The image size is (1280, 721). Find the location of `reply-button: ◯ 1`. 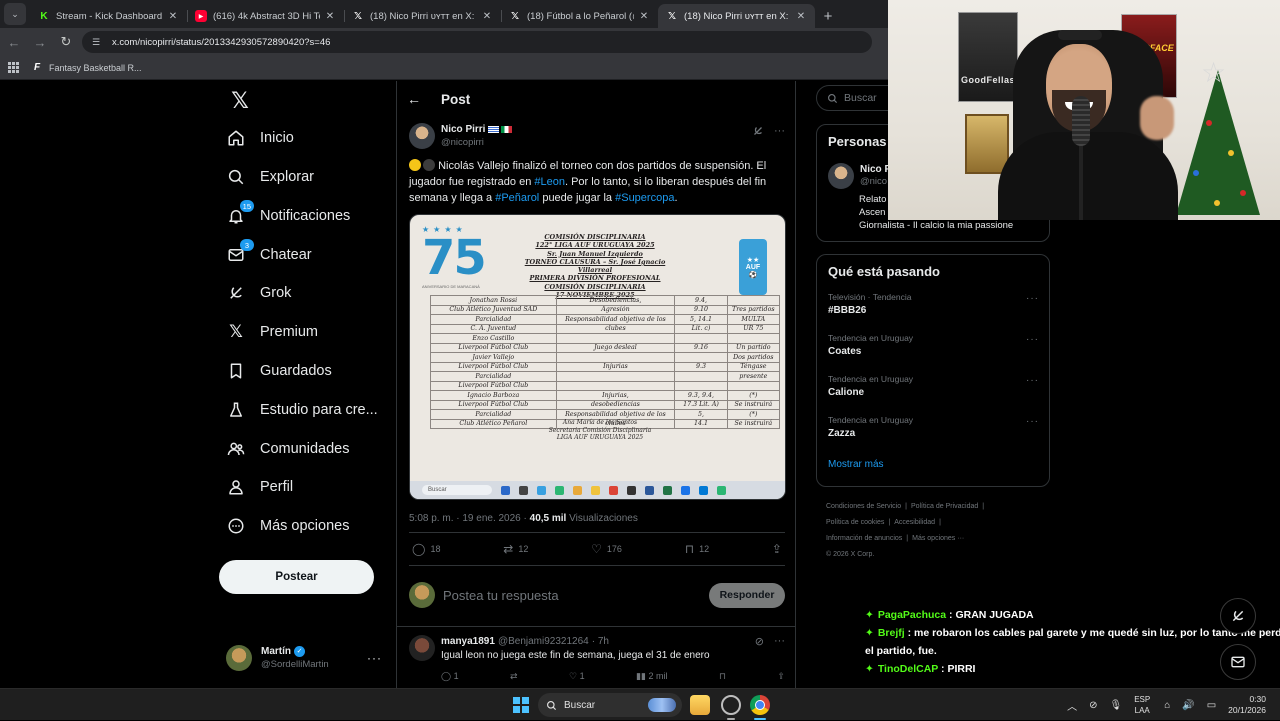

reply-button: ◯ 1 is located at coordinates (450, 676).